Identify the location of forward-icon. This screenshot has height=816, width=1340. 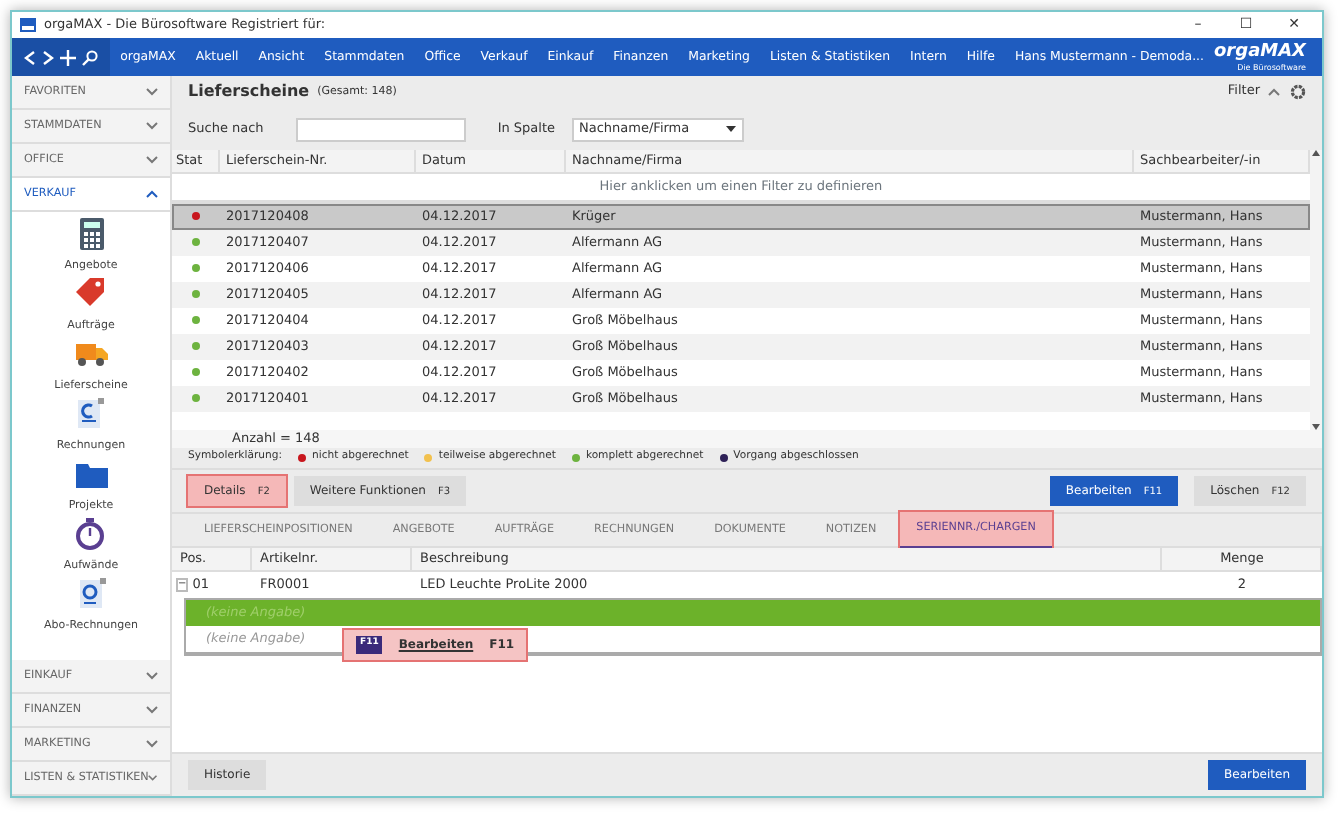
(47, 57).